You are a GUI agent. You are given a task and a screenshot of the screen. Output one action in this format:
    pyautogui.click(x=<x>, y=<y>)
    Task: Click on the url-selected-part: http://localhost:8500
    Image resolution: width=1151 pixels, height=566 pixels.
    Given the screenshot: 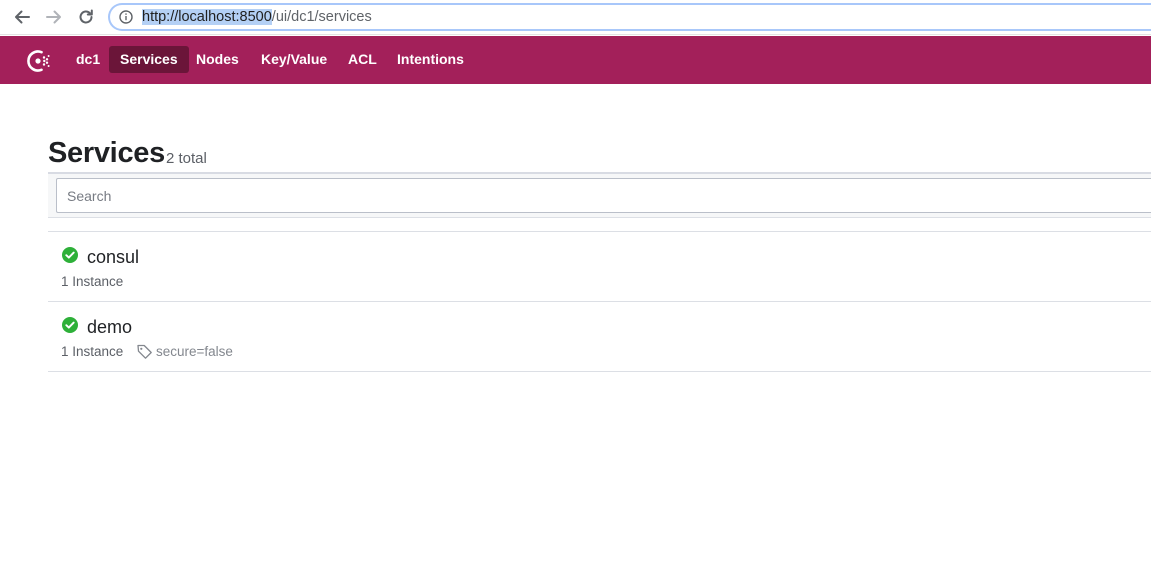 What is the action you would take?
    pyautogui.click(x=207, y=17)
    